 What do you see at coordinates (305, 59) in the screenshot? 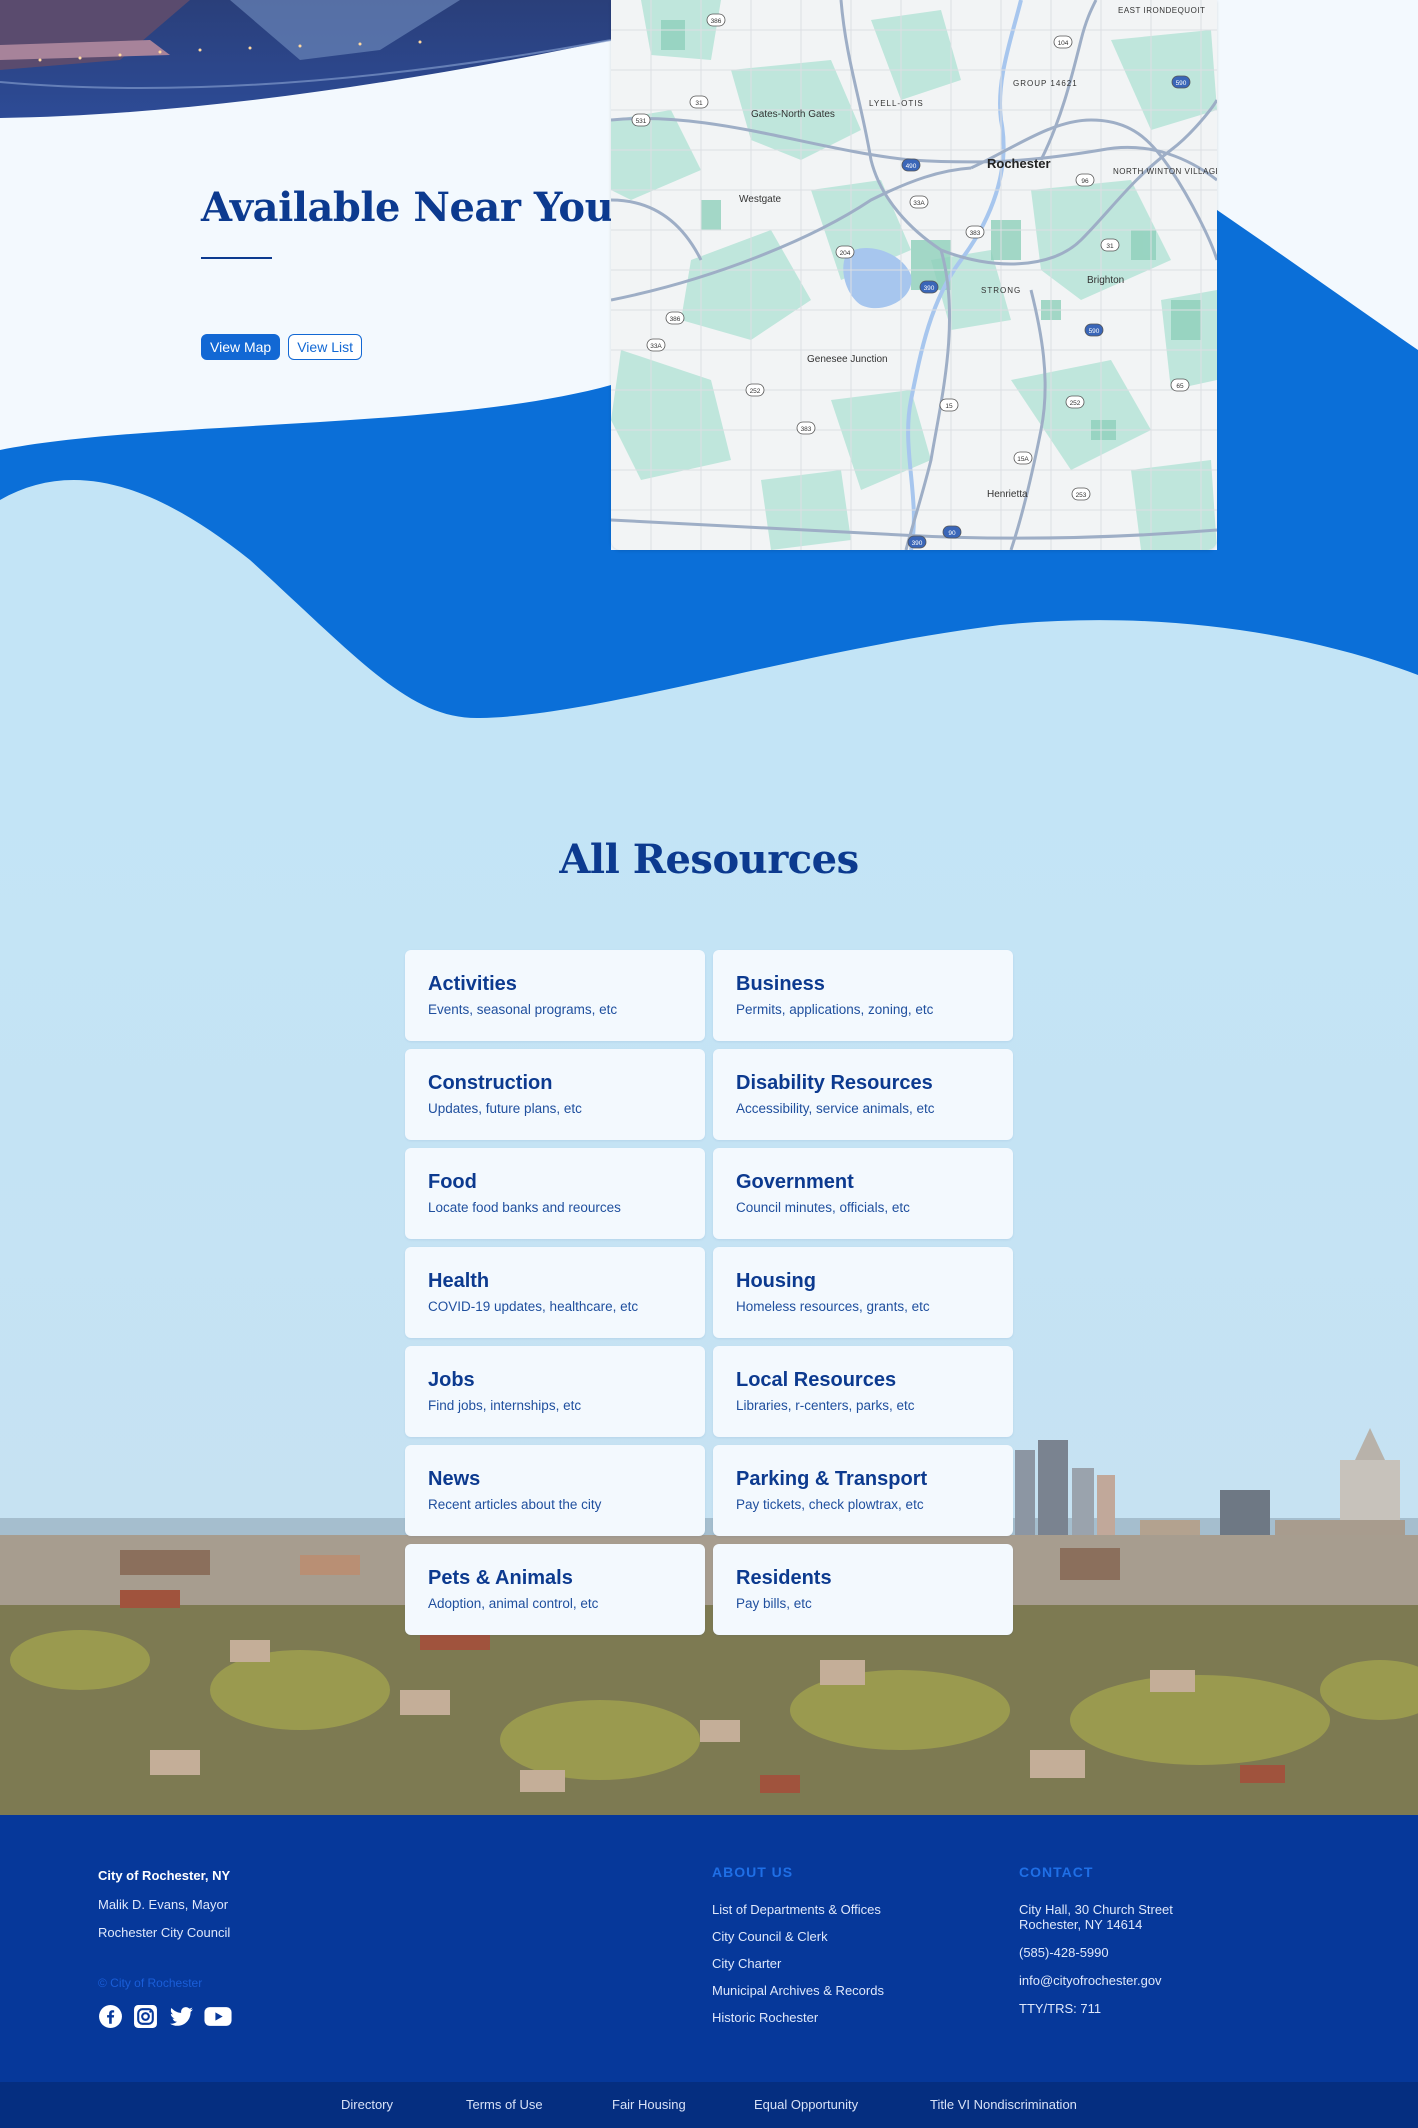
I see `night-bridge-photo` at bounding box center [305, 59].